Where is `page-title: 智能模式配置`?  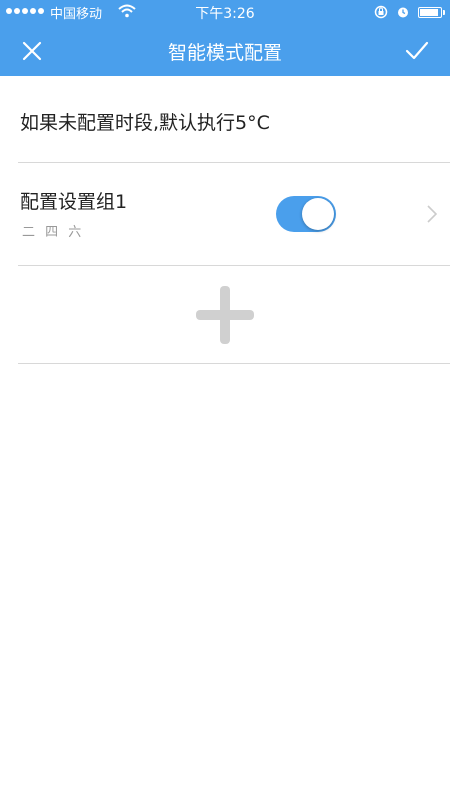 page-title: 智能模式配置 is located at coordinates (224, 53).